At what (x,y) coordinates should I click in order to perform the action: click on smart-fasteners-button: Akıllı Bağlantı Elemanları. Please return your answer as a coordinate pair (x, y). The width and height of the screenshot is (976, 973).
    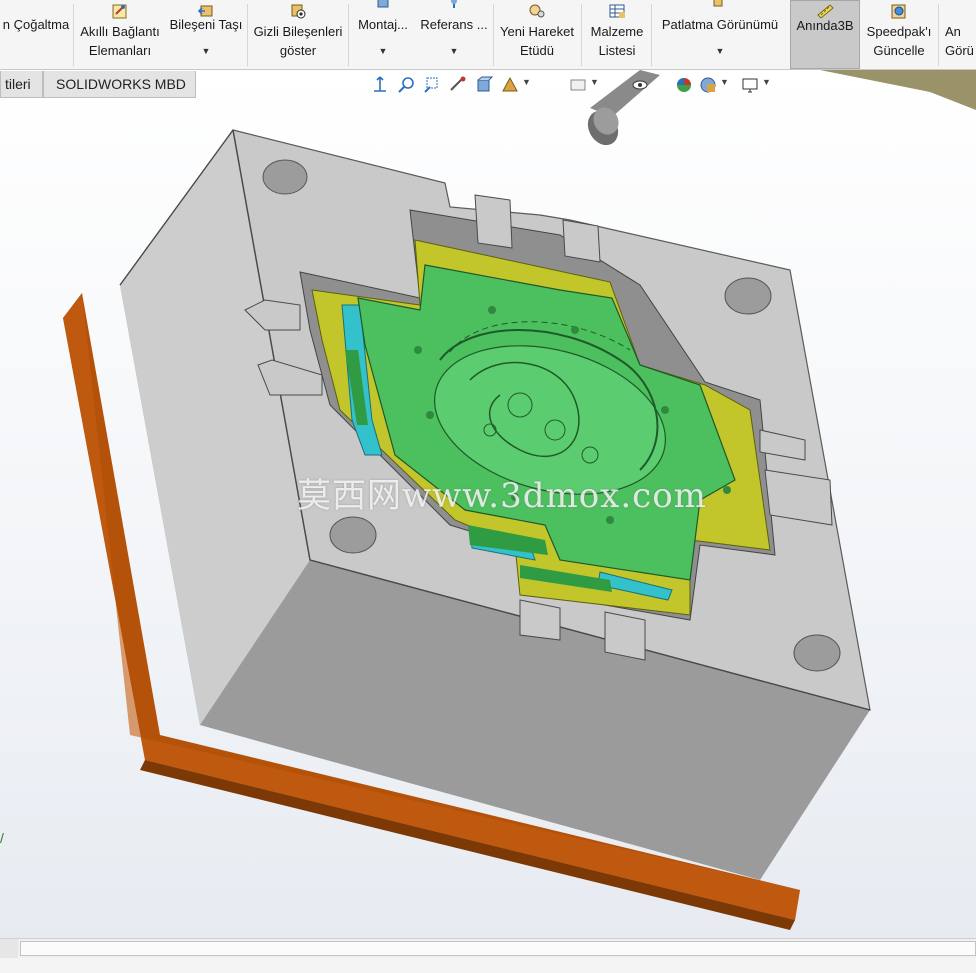
    Looking at the image, I should click on (120, 34).